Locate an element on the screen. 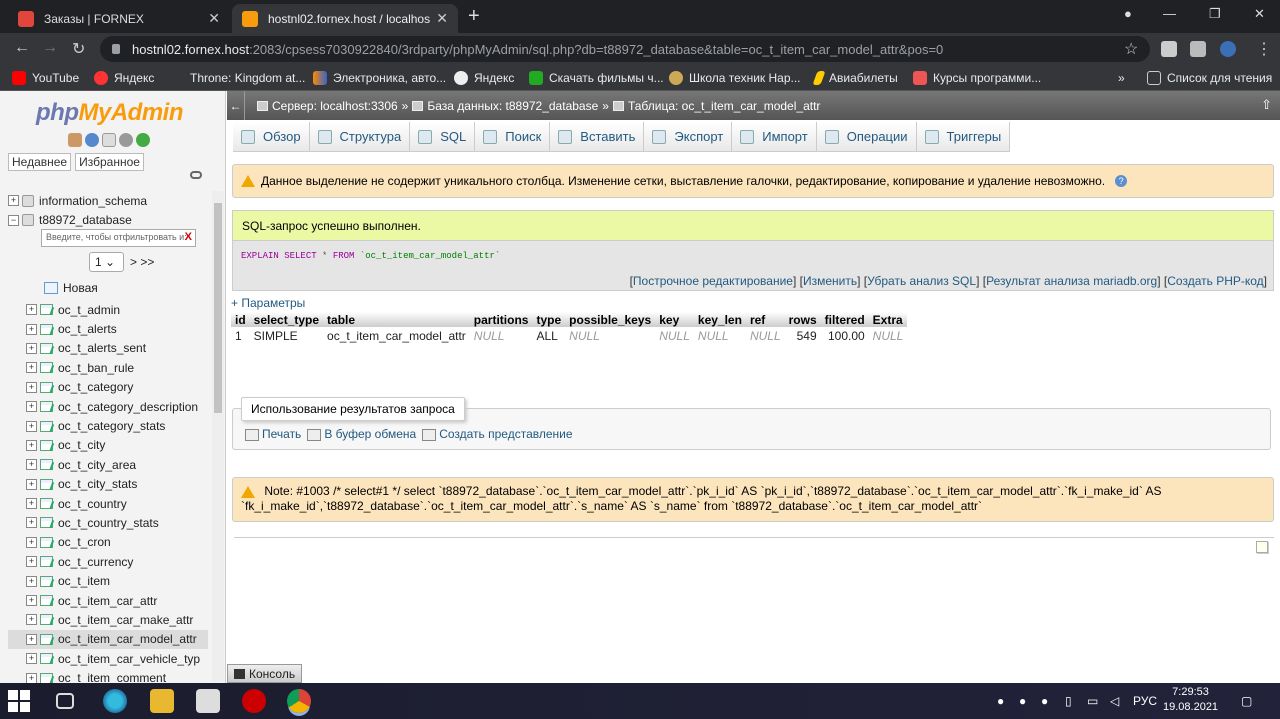  sidebar-table-item: + oc_t_ban_rule is located at coordinates (108, 367).